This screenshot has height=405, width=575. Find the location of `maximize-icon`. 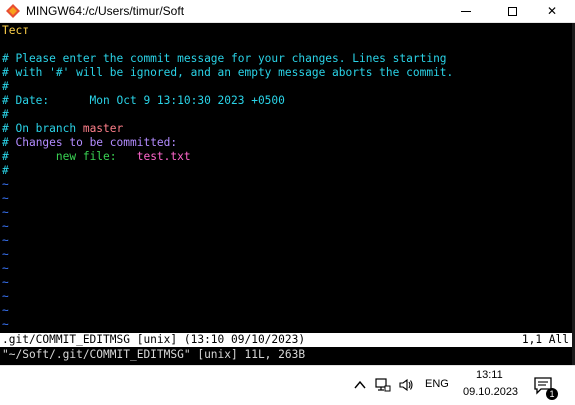

maximize-icon is located at coordinates (512, 11).